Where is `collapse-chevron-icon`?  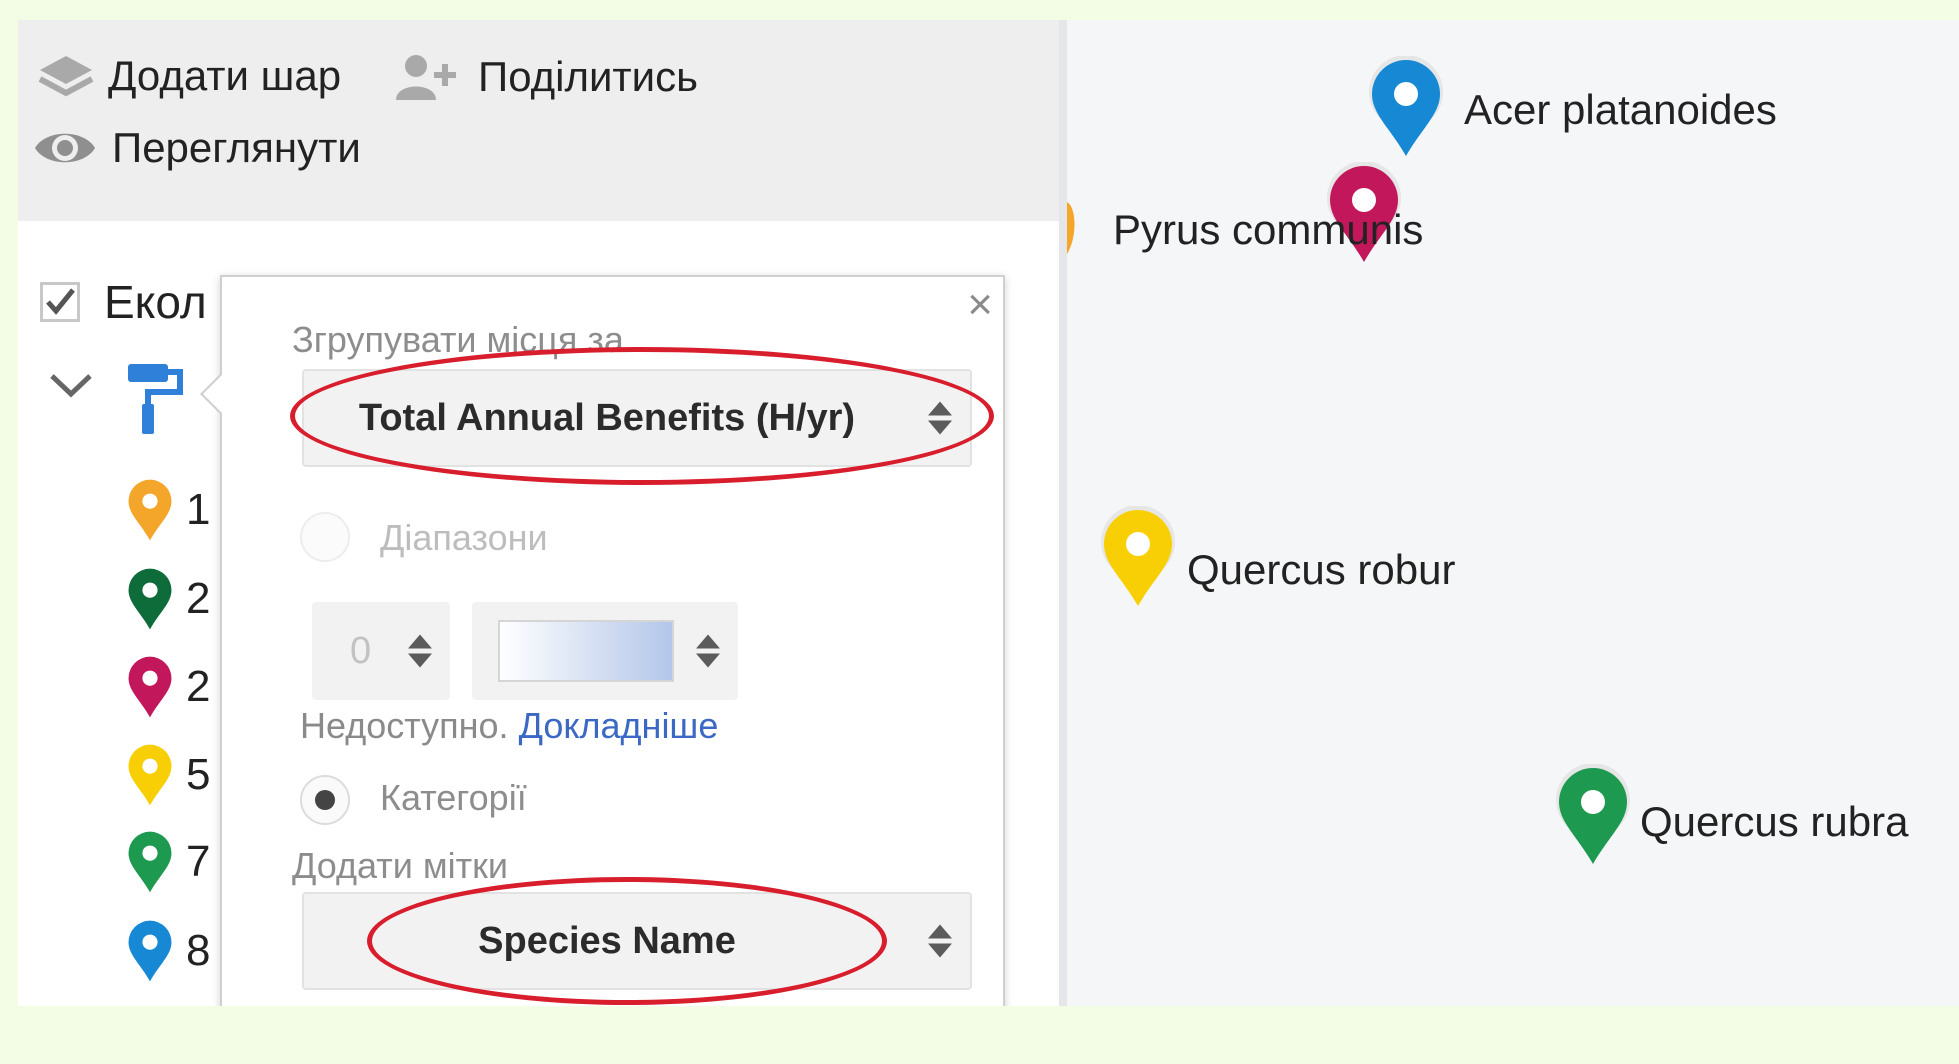
collapse-chevron-icon is located at coordinates (71, 387).